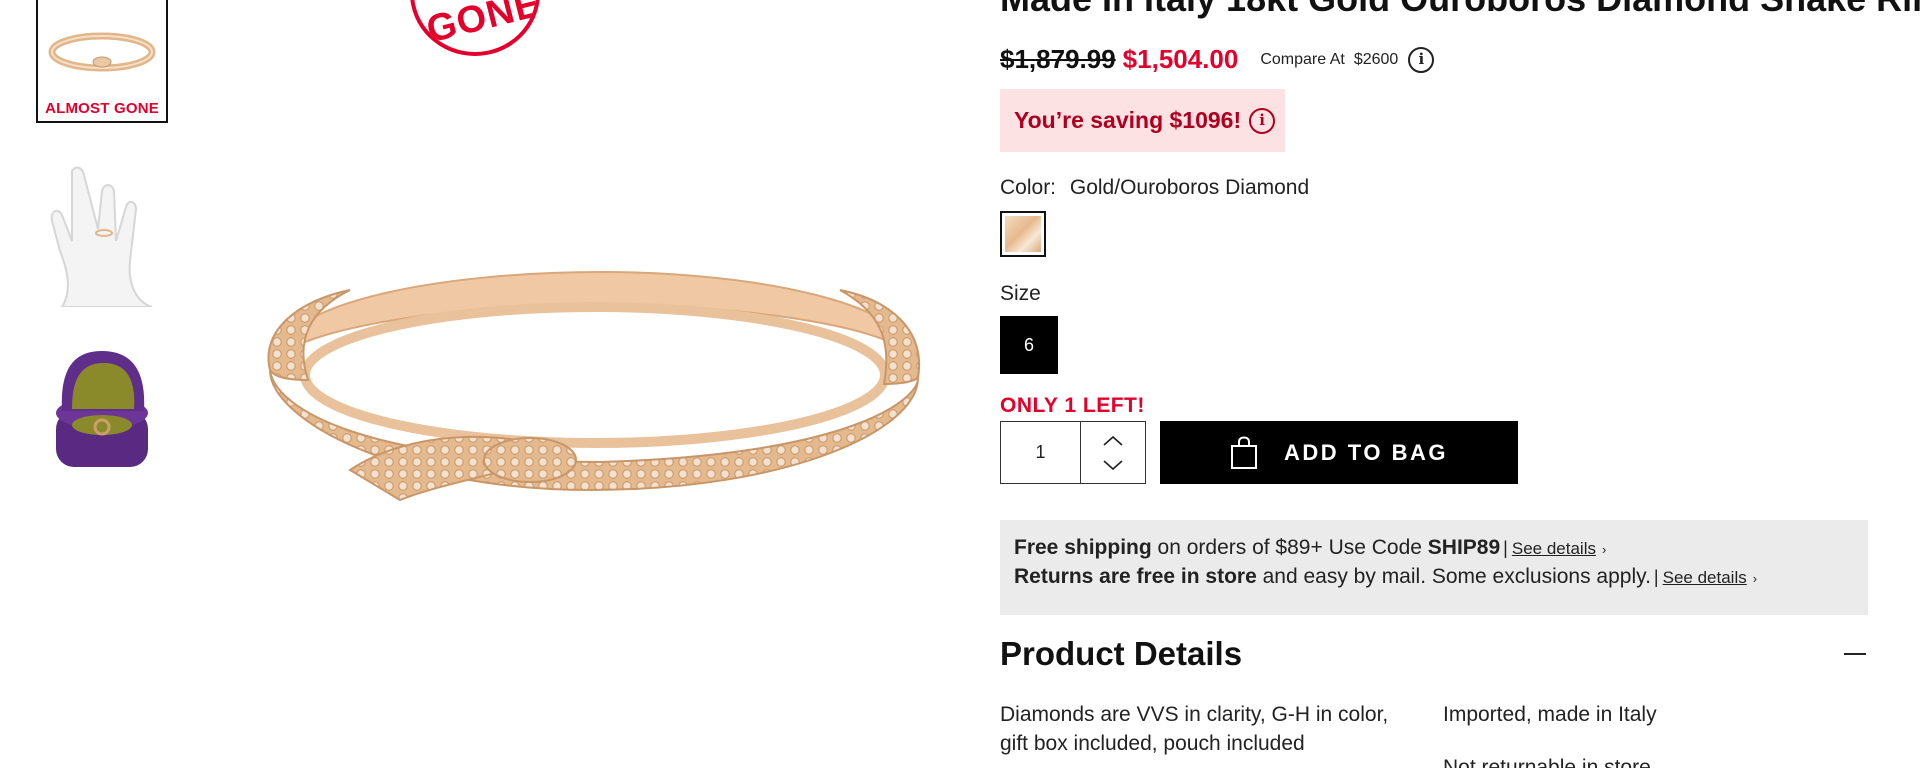 The height and width of the screenshot is (768, 1920). Describe the element at coordinates (1554, 549) in the screenshot. I see `shipping-see-details-link: See details` at that location.